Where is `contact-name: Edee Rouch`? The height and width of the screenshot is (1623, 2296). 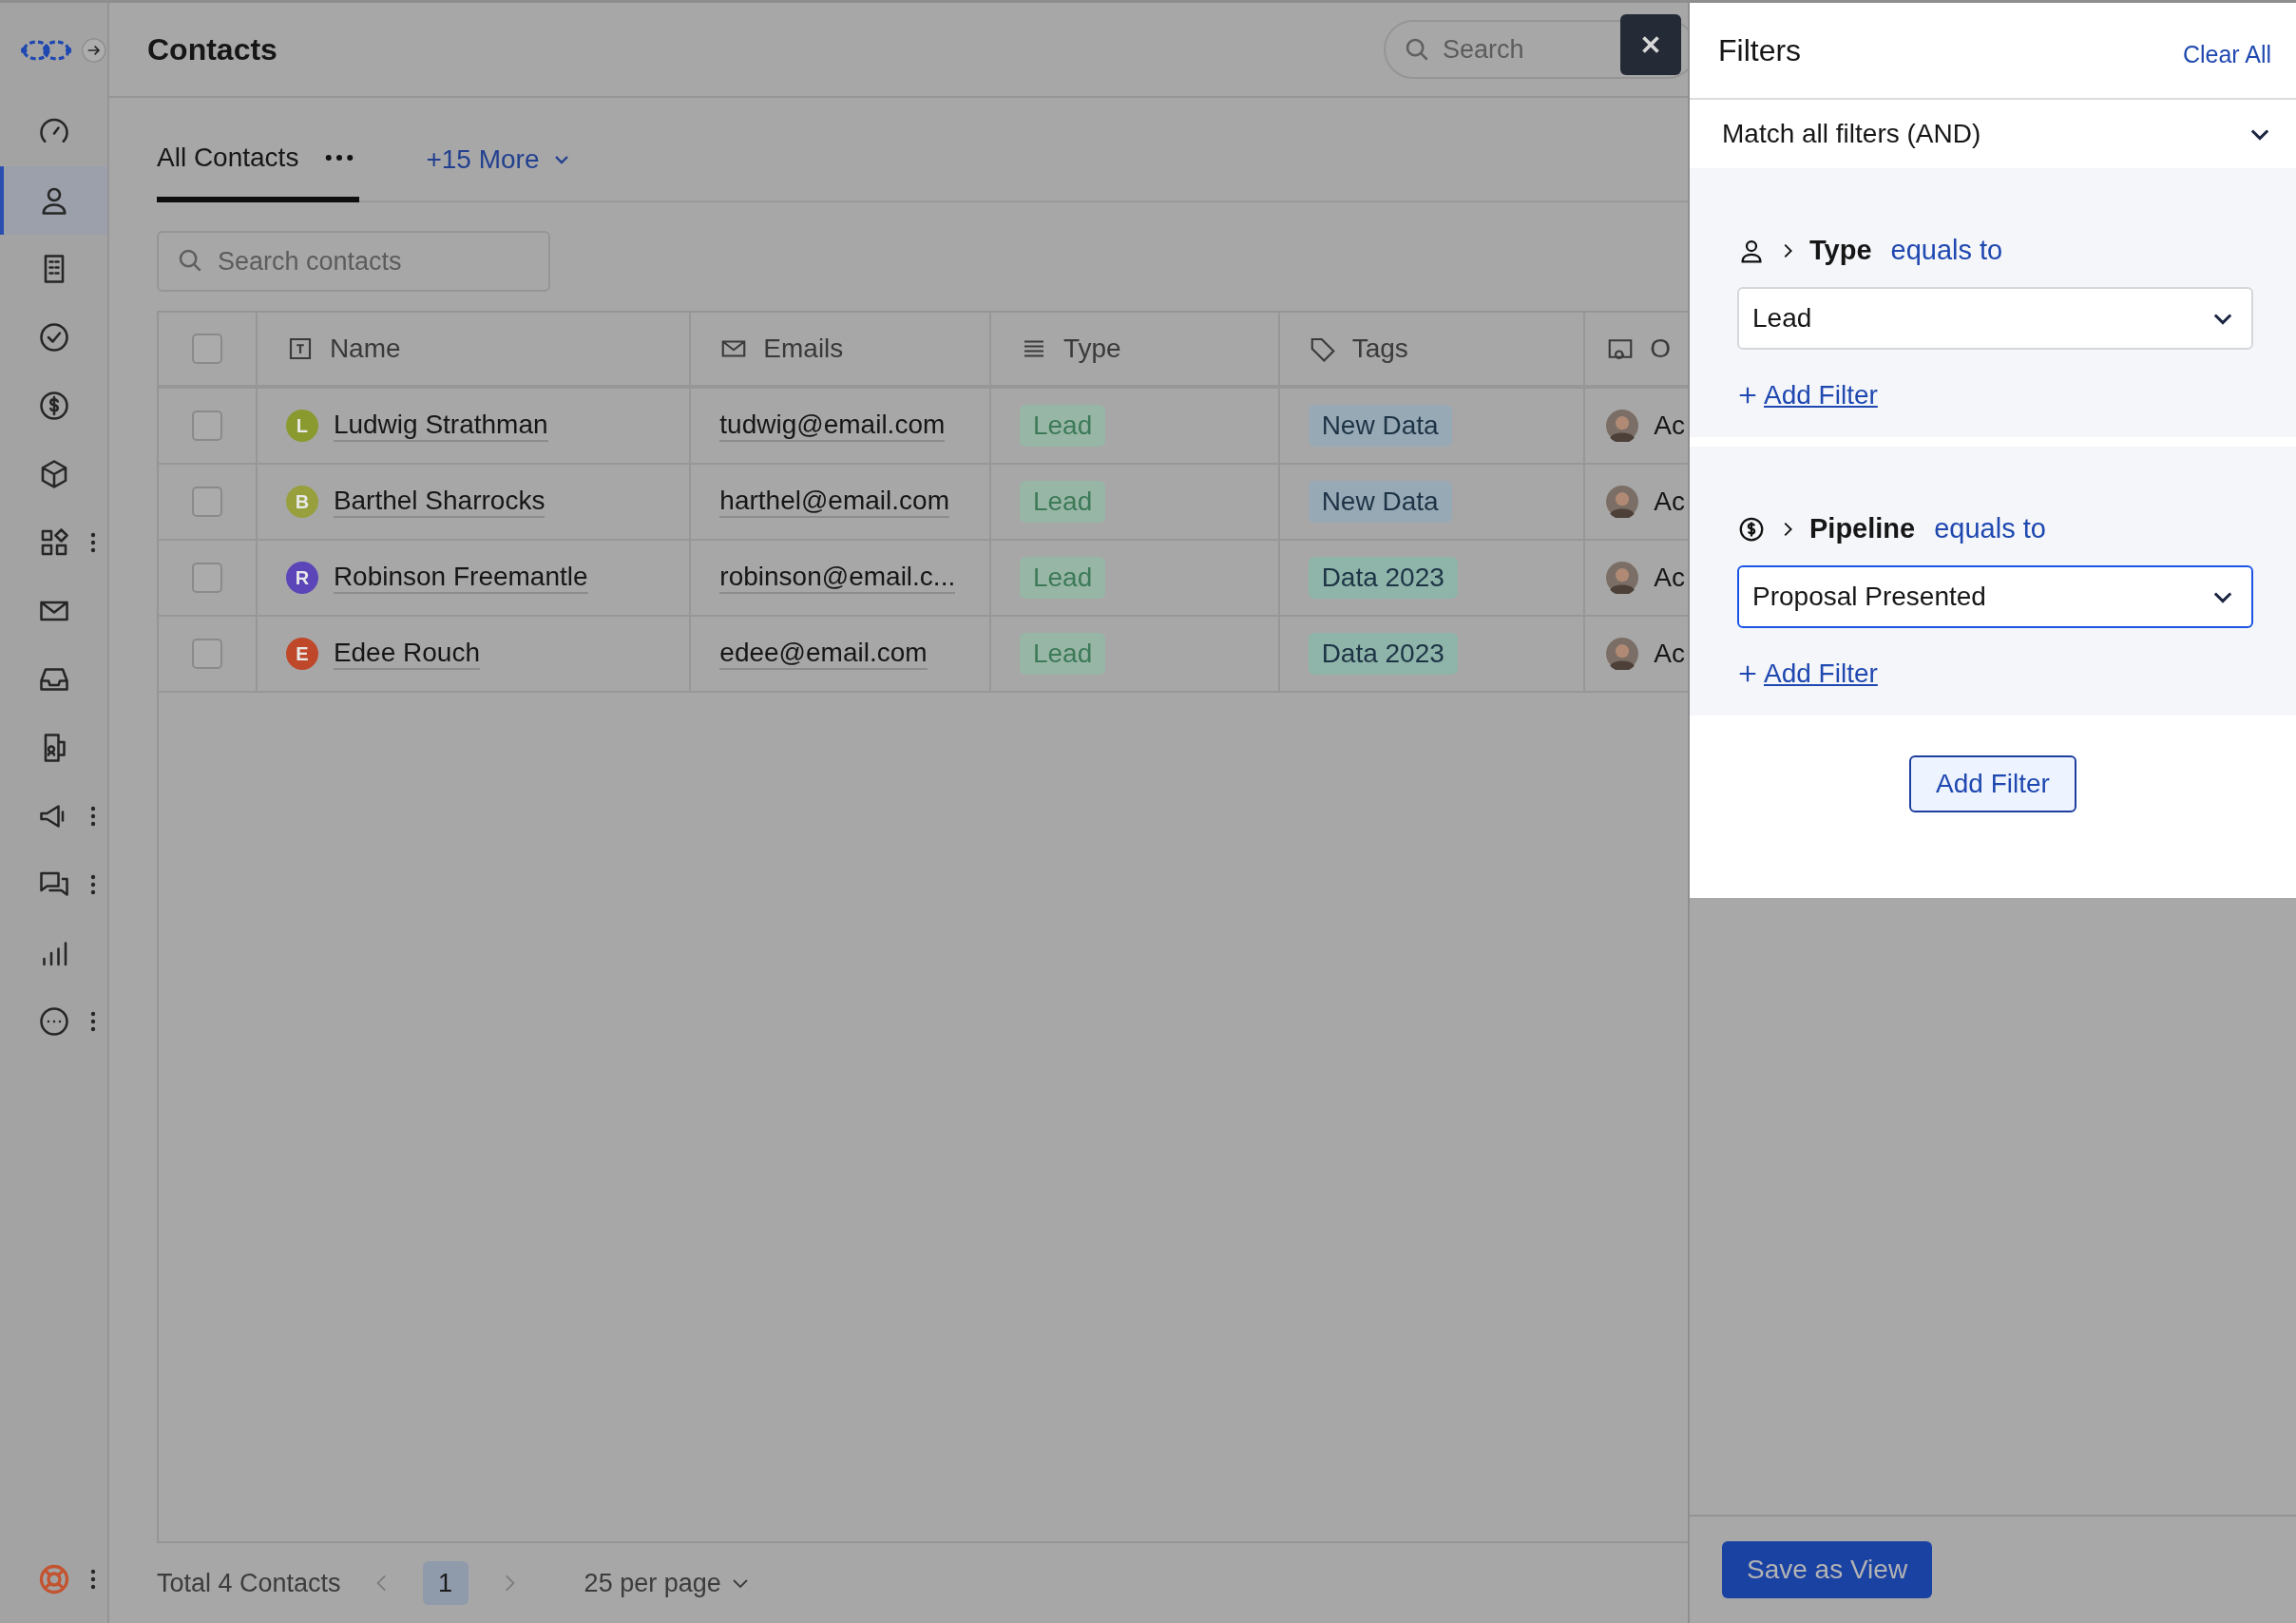 contact-name: Edee Rouch is located at coordinates (406, 654).